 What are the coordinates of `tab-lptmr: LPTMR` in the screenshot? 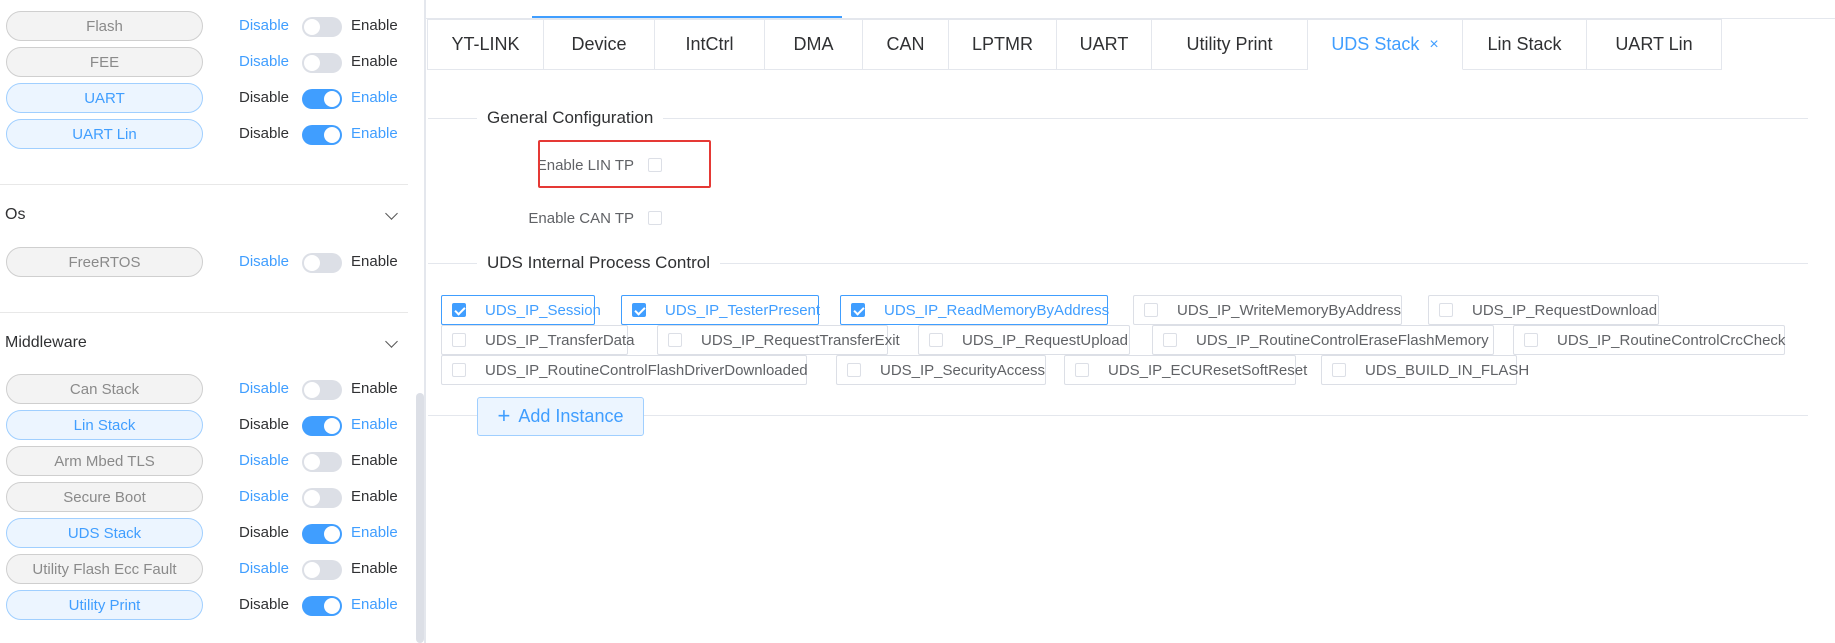 It's located at (1003, 44).